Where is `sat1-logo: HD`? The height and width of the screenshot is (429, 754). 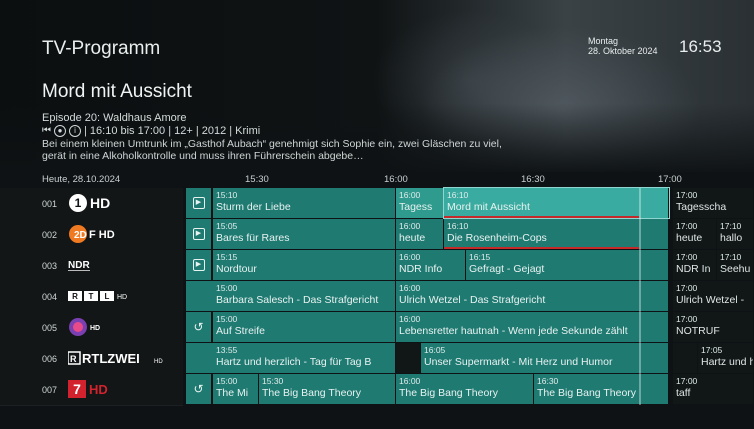
sat1-logo: HD is located at coordinates (84, 327).